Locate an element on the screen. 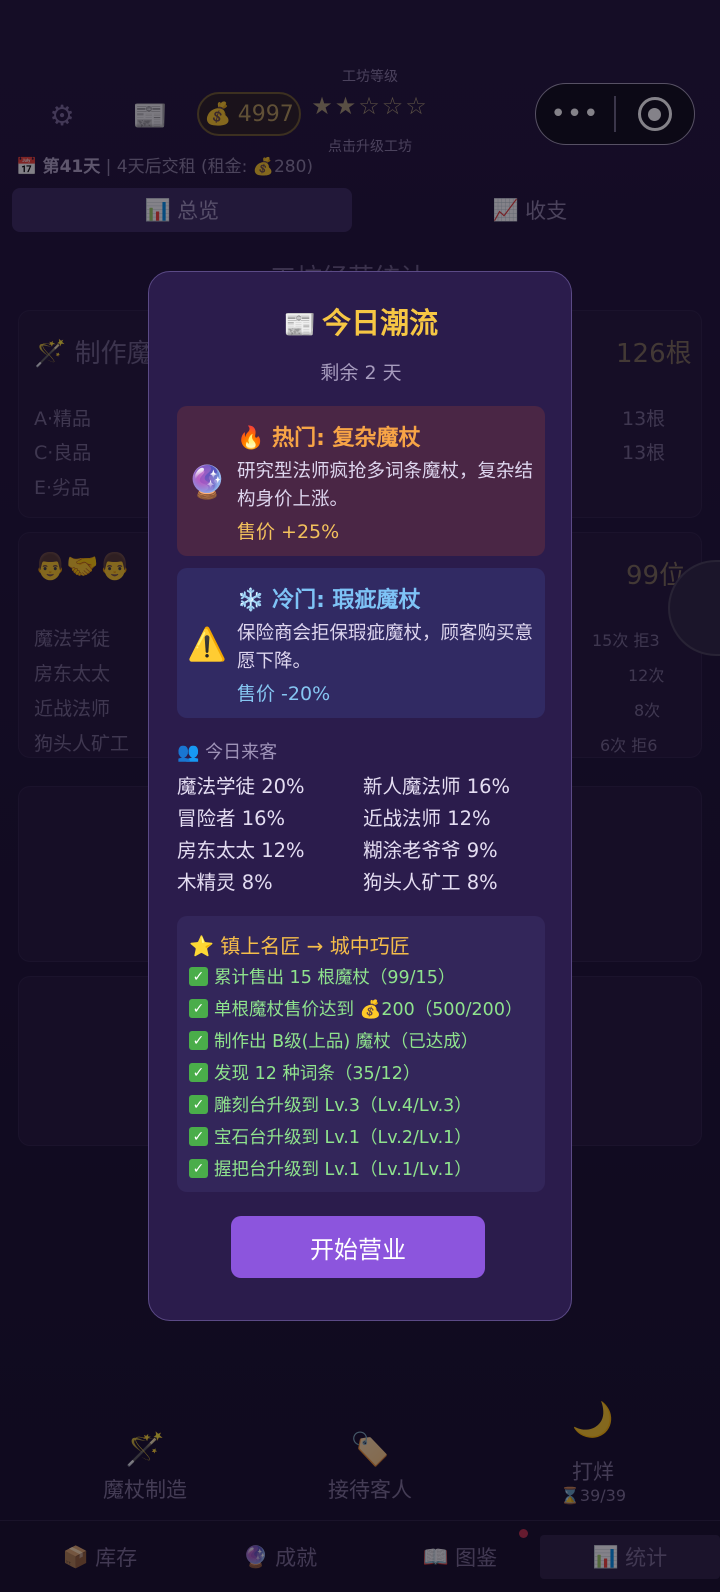 The height and width of the screenshot is (1592, 720). goal-item: ✓ 握把台升级到 Lv.1（Lv.1/Lv.1） is located at coordinates (330, 1168).